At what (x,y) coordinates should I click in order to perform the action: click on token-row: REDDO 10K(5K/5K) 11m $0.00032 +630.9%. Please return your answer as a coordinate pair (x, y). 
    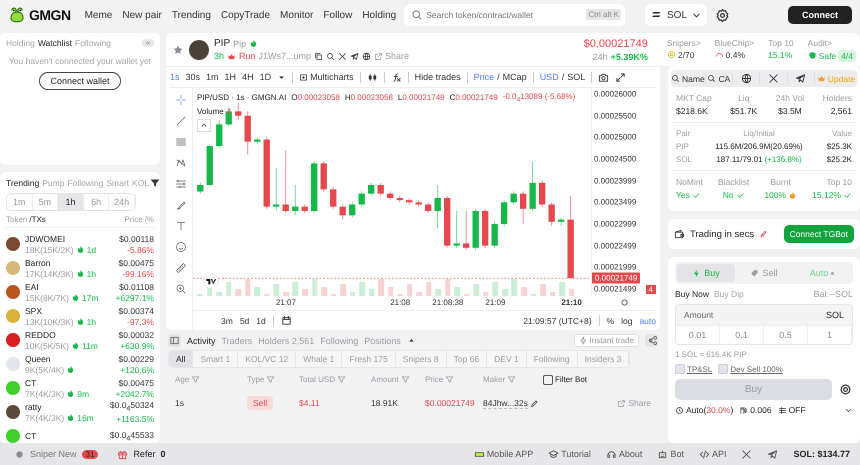
    Looking at the image, I should click on (80, 340).